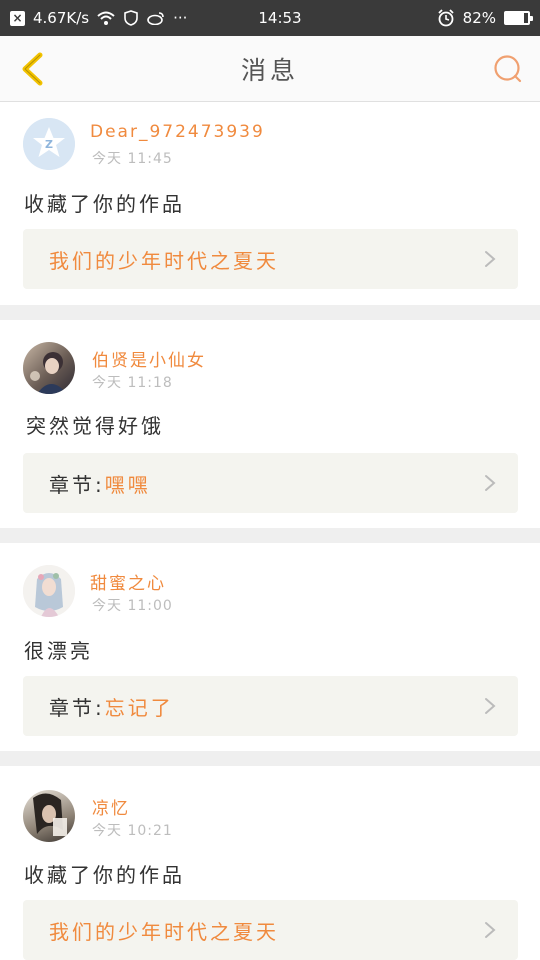  I want to click on search-icon, so click(508, 69).